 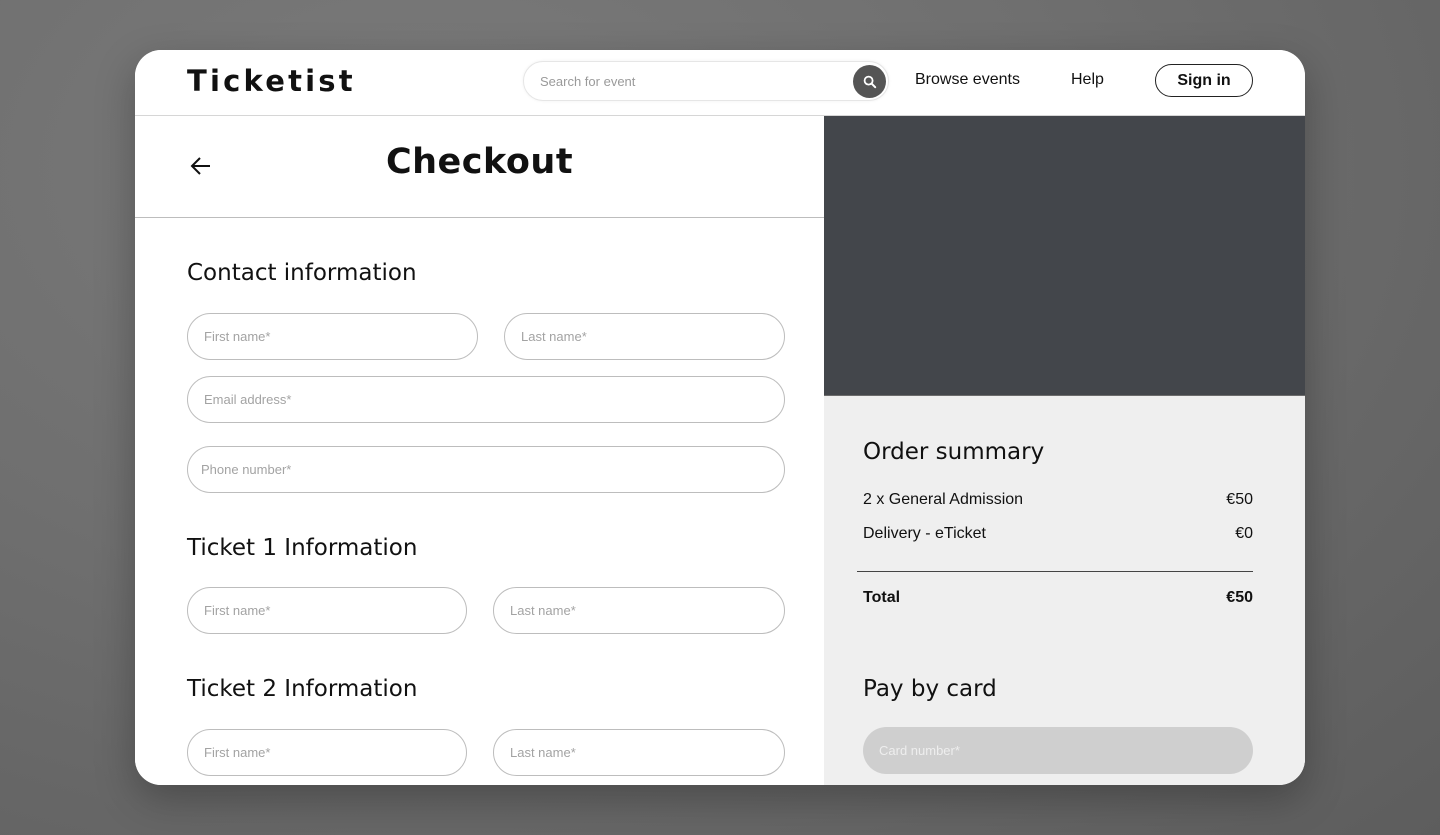 I want to click on total-price: €50, so click(x=1239, y=597).